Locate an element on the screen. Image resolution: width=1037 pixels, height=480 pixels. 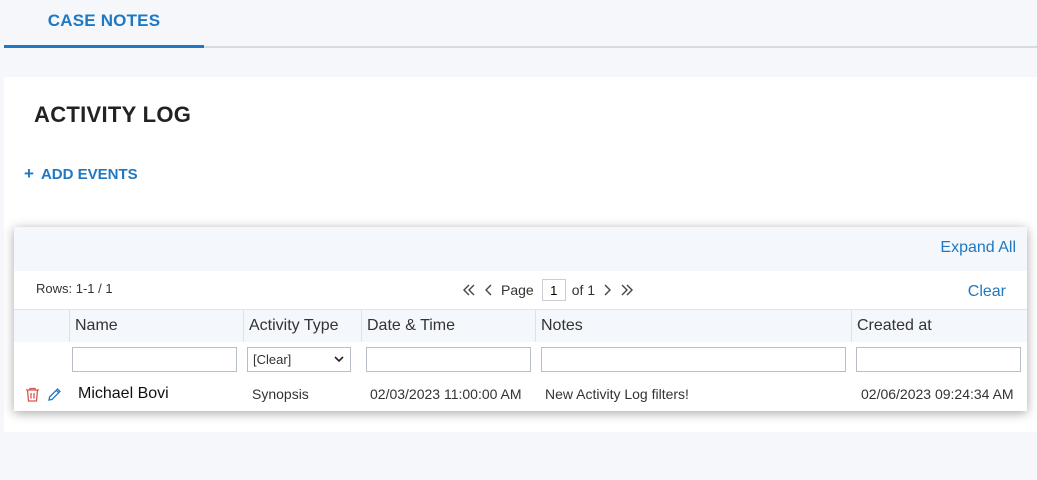
row-activity-type: Synopsis is located at coordinates (280, 394).